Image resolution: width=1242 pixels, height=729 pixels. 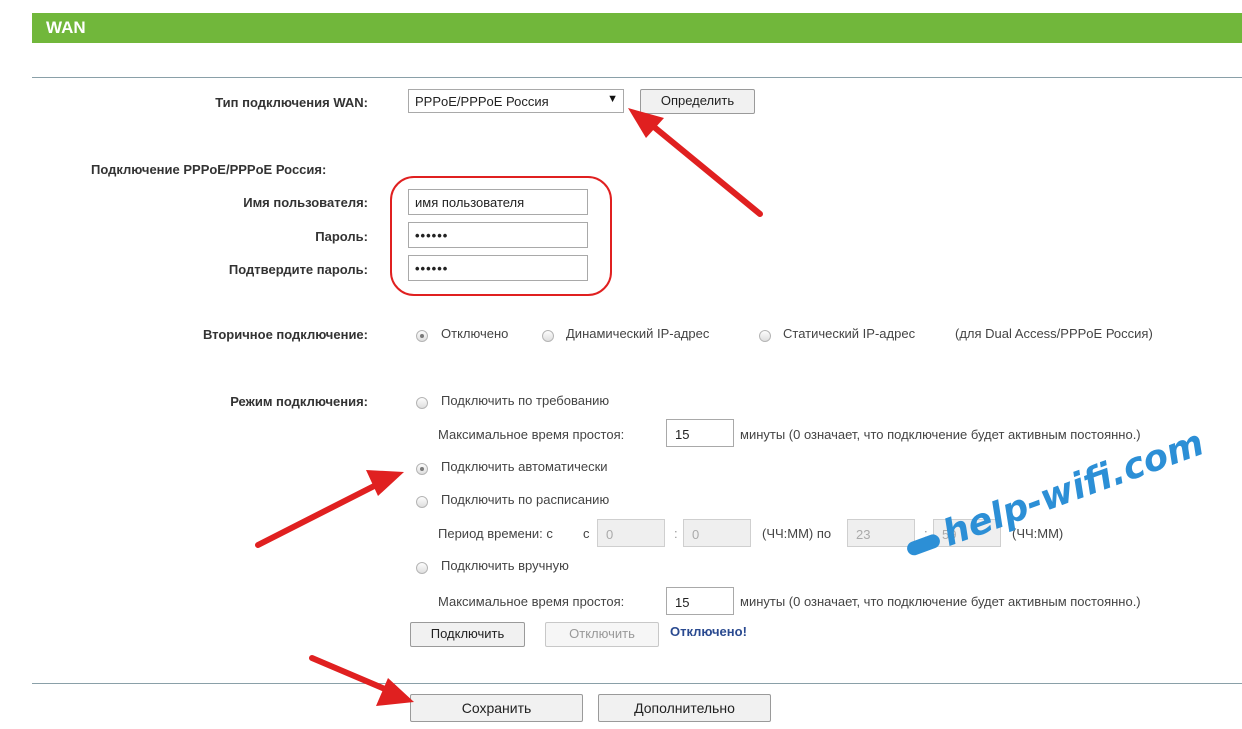 What do you see at coordinates (923, 545) in the screenshot?
I see `router-icon` at bounding box center [923, 545].